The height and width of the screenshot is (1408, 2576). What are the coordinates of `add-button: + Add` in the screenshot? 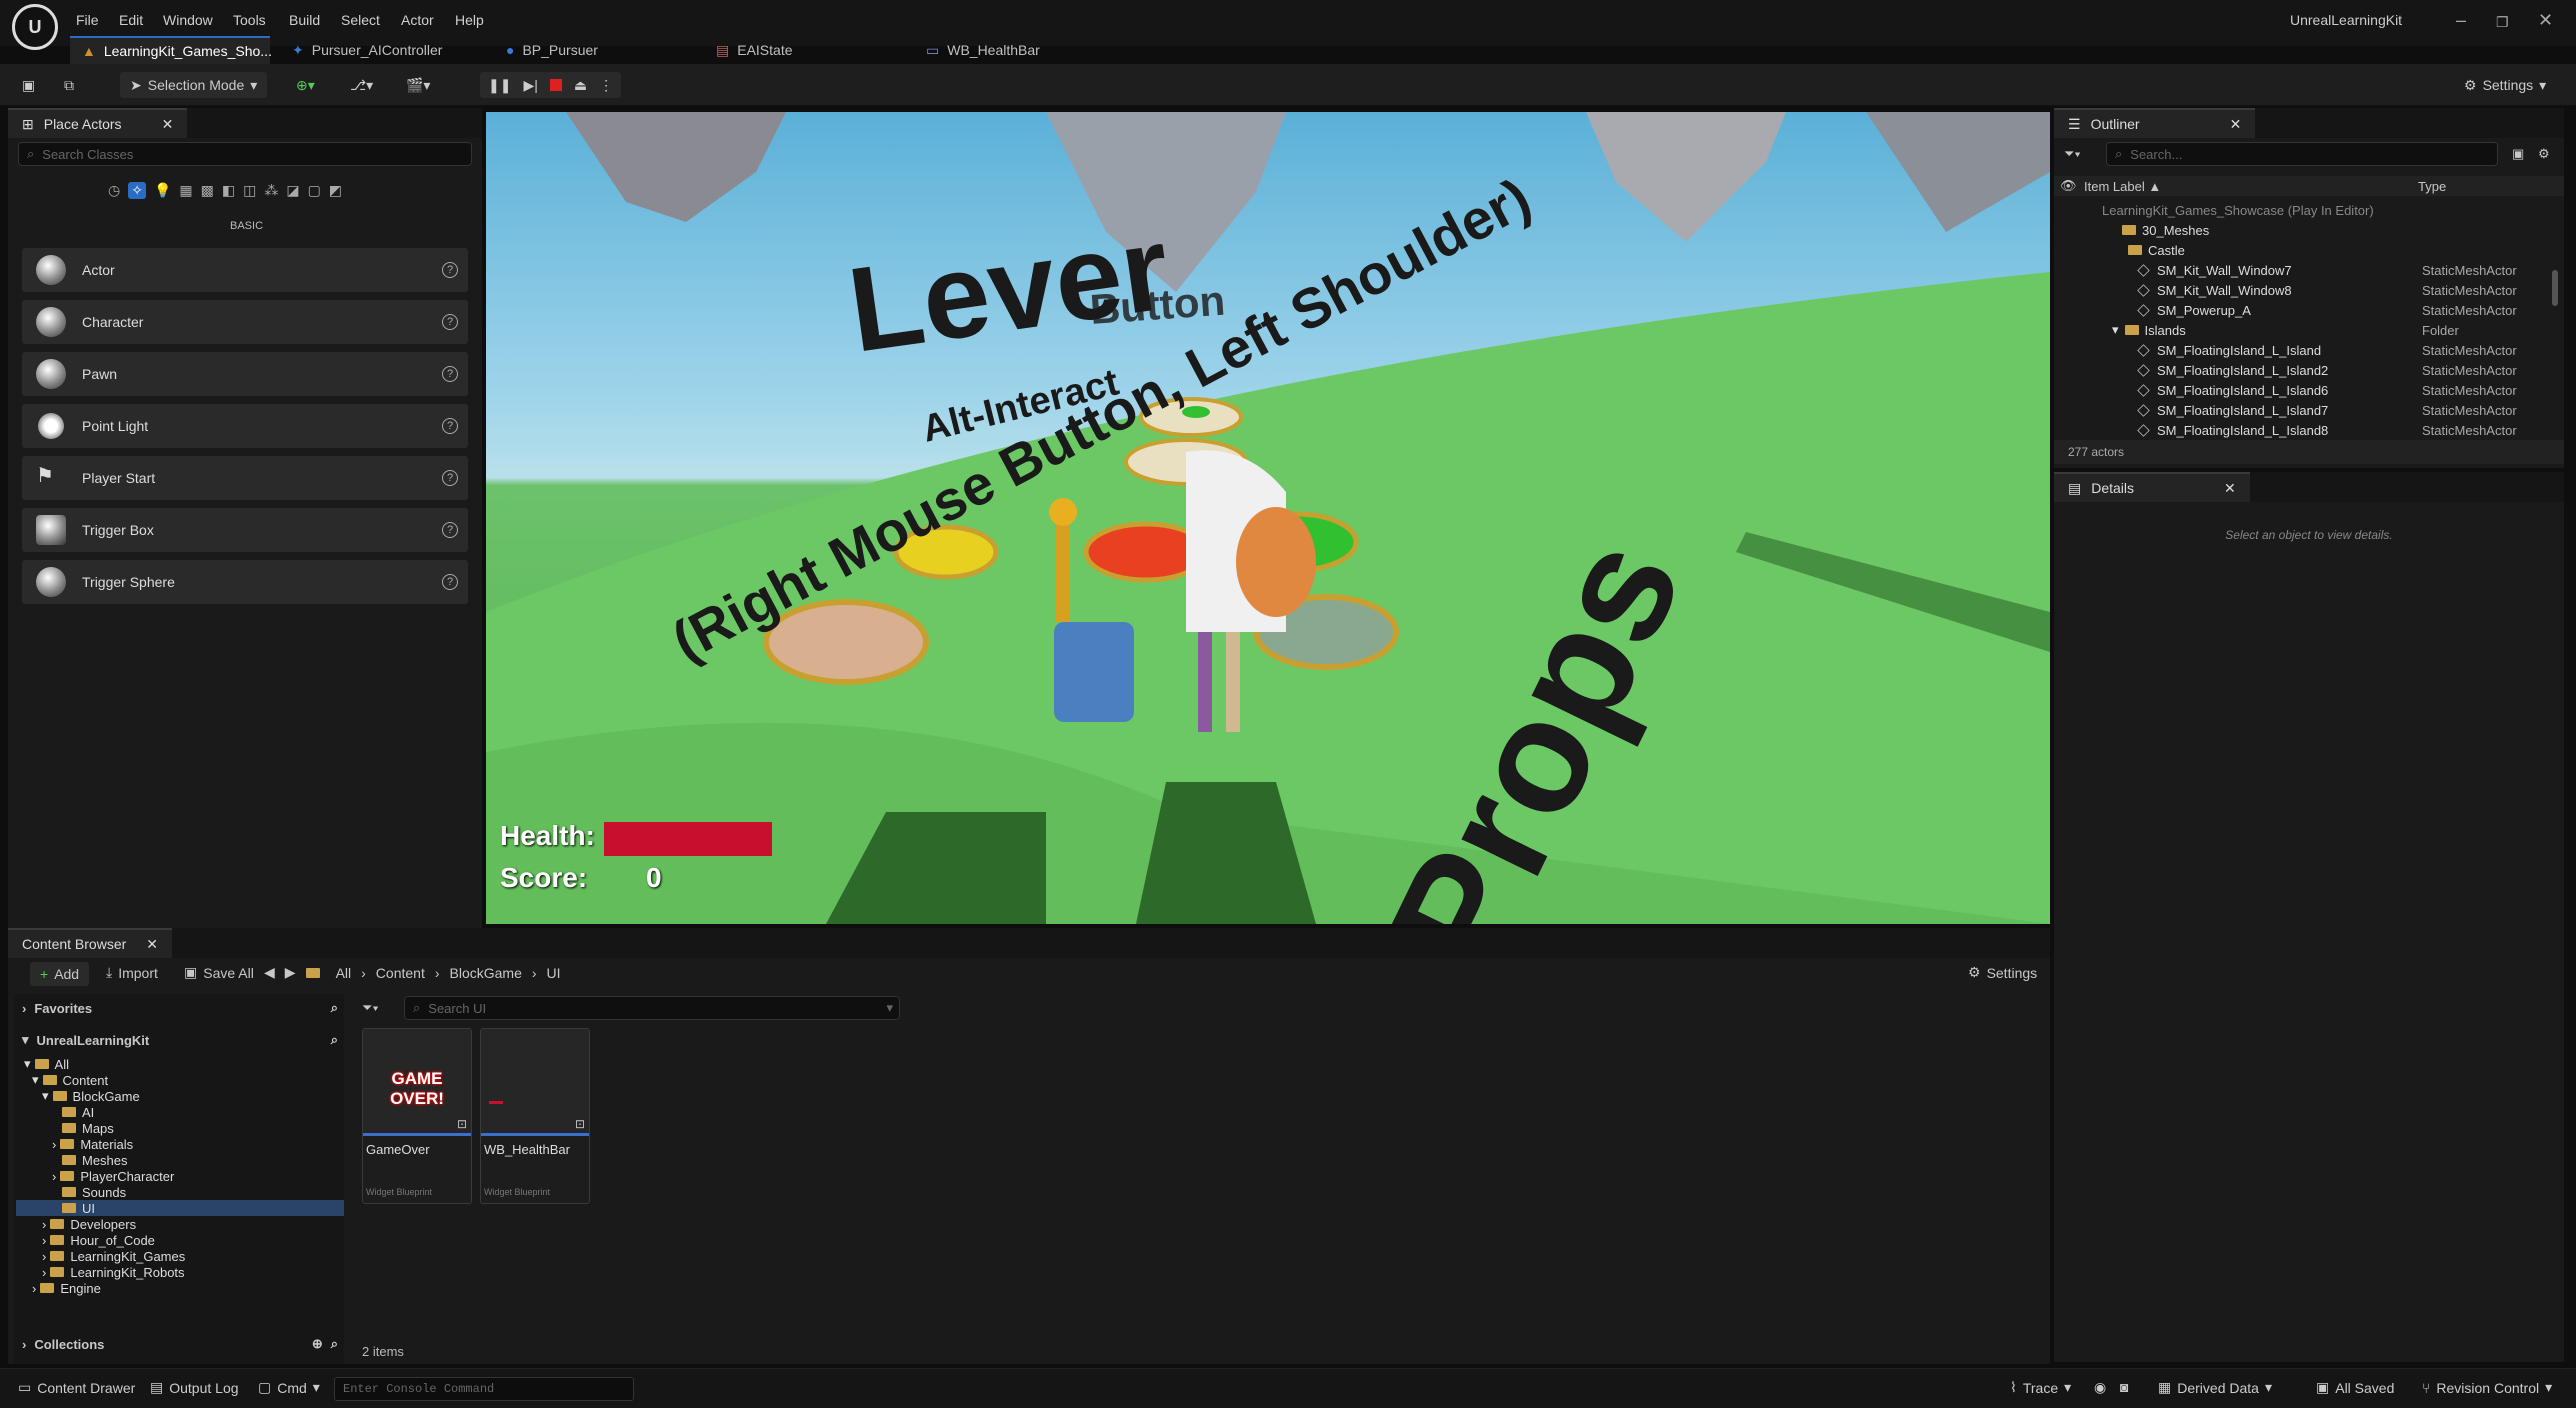 It's located at (60, 974).